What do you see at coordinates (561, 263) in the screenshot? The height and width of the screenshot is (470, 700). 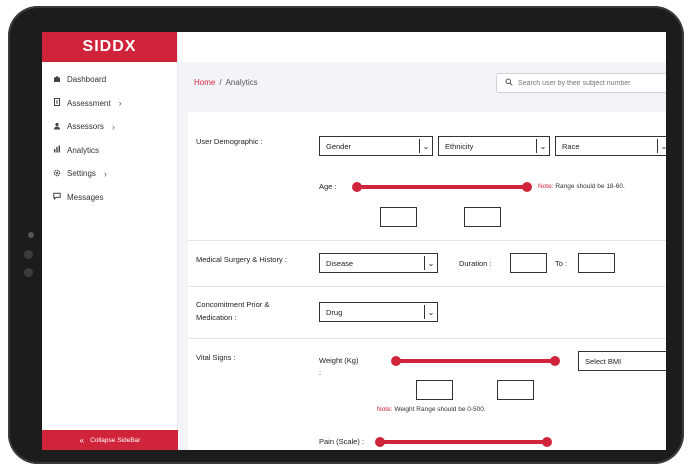 I see `duration-to-label: To :` at bounding box center [561, 263].